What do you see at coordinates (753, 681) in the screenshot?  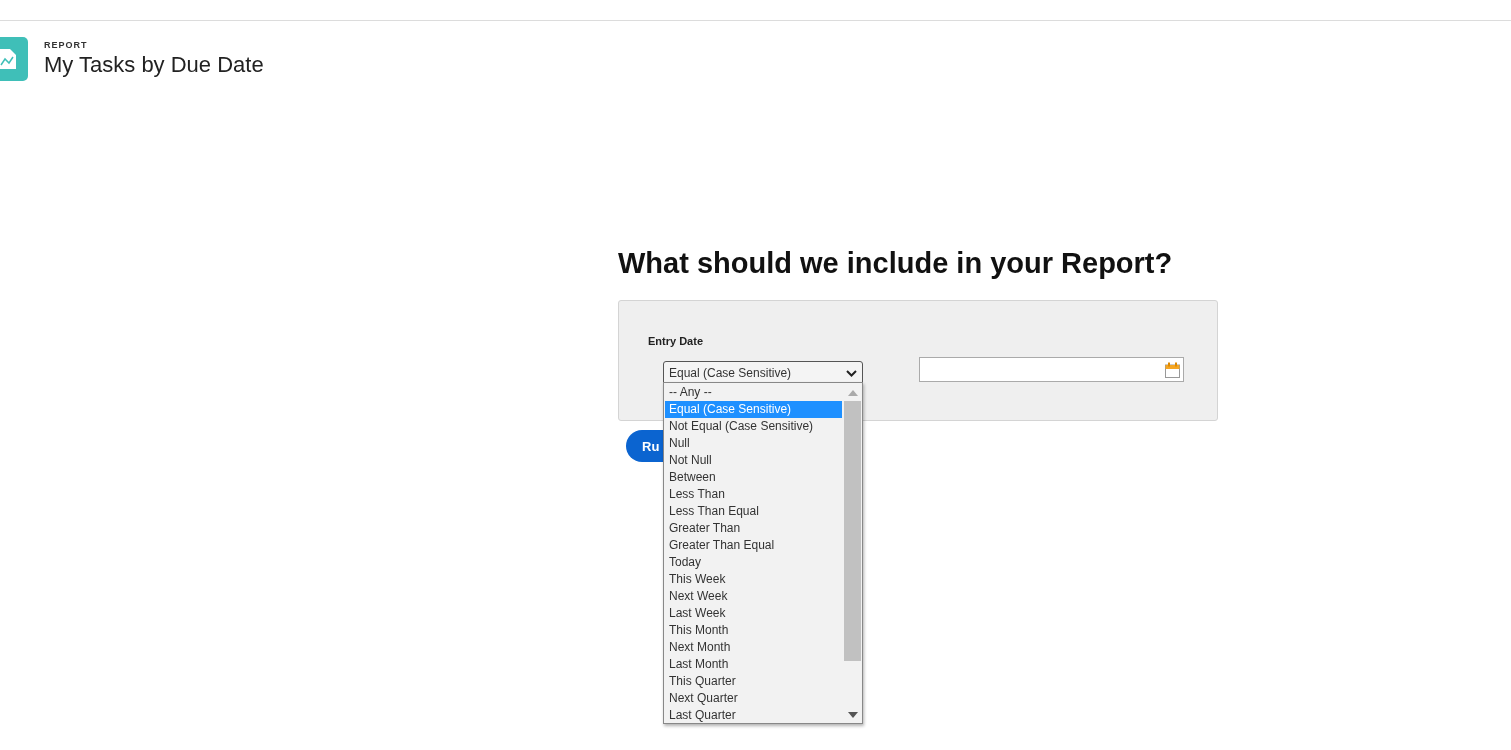 I see `dropdown-option: This Quarter` at bounding box center [753, 681].